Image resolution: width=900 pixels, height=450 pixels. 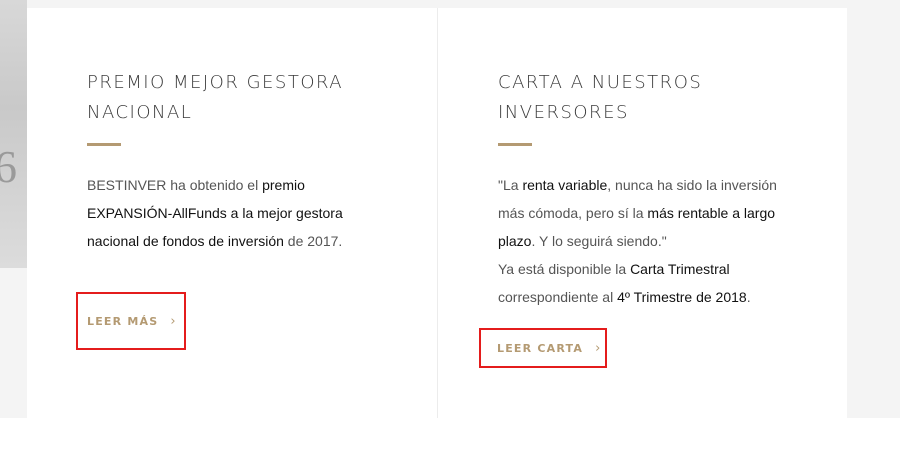 I want to click on letter-text-highlight: Carta Trimestral, so click(x=680, y=269).